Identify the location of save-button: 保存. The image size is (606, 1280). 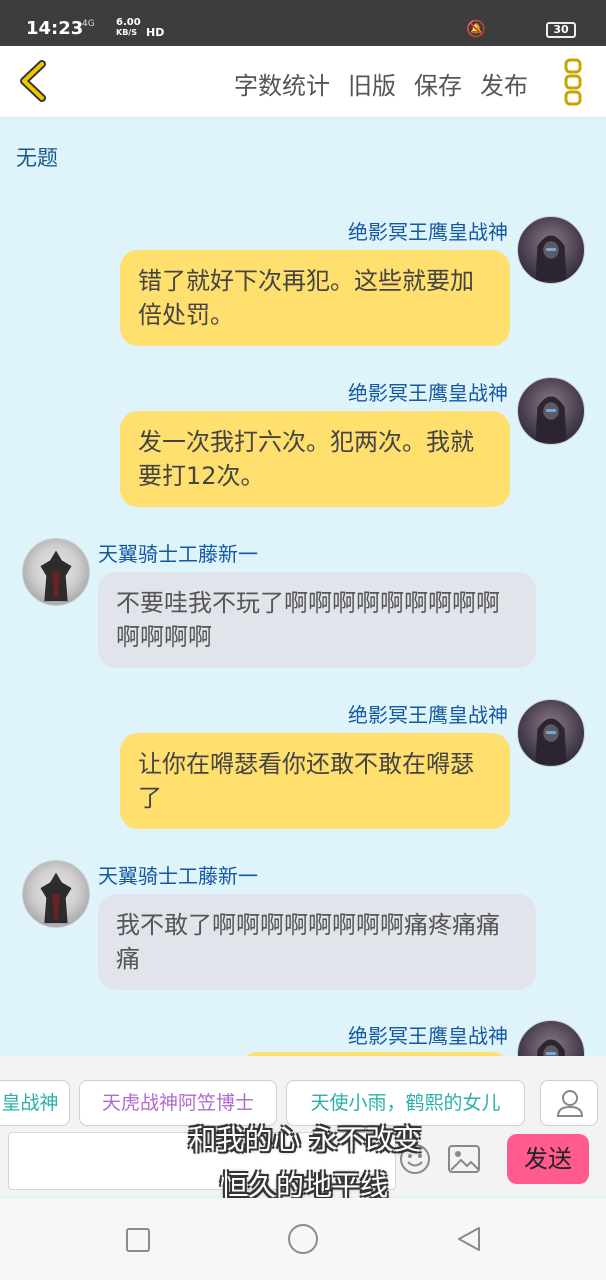
(438, 83).